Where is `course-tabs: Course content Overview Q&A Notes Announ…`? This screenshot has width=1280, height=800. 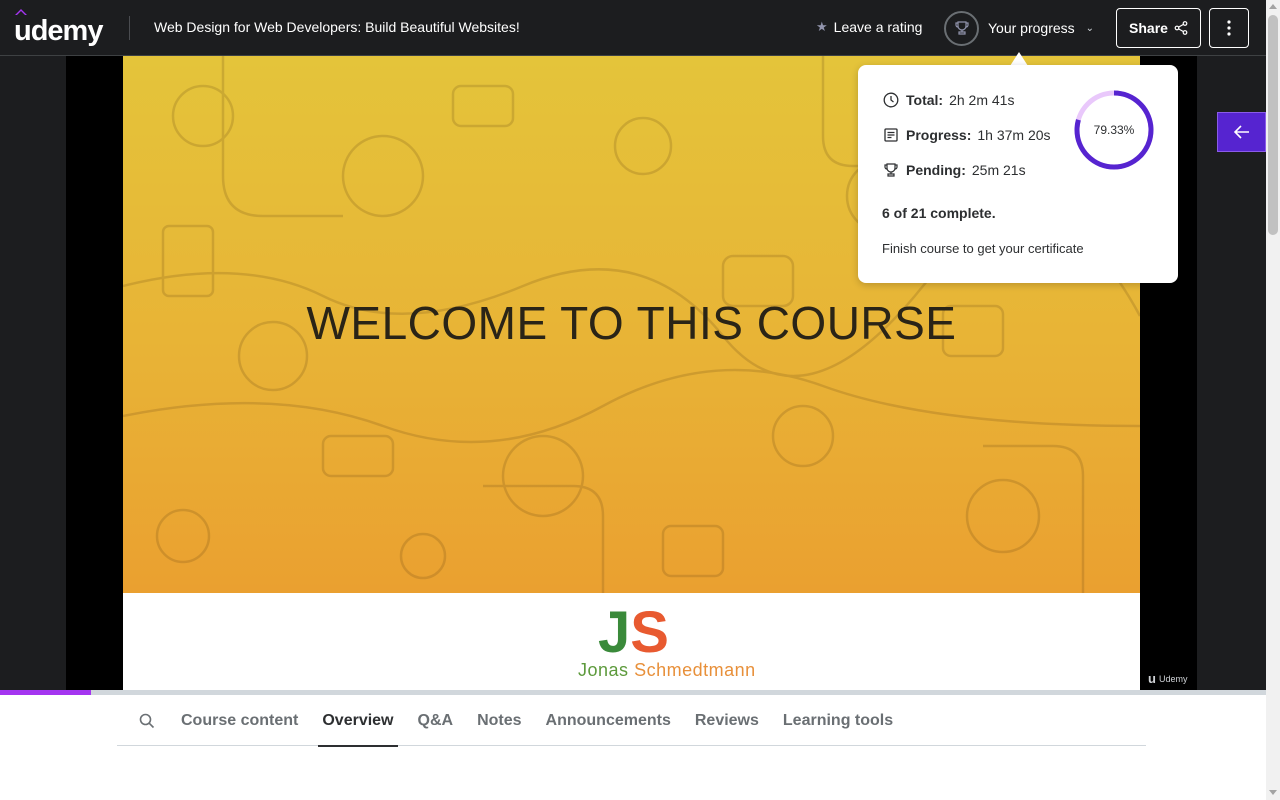 course-tabs: Course content Overview Q&A Notes Announ… is located at coordinates (631, 721).